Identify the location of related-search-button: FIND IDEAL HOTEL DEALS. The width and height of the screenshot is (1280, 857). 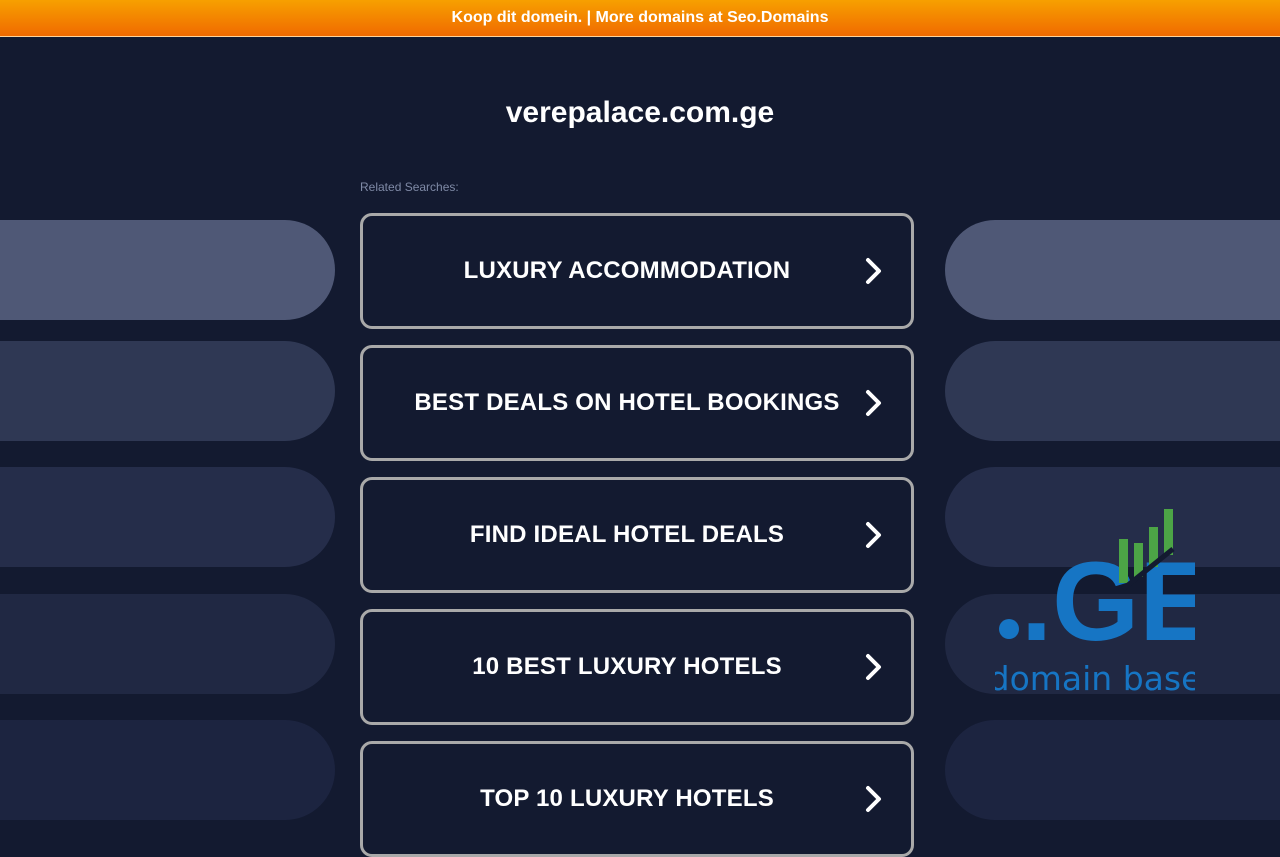
(637, 535).